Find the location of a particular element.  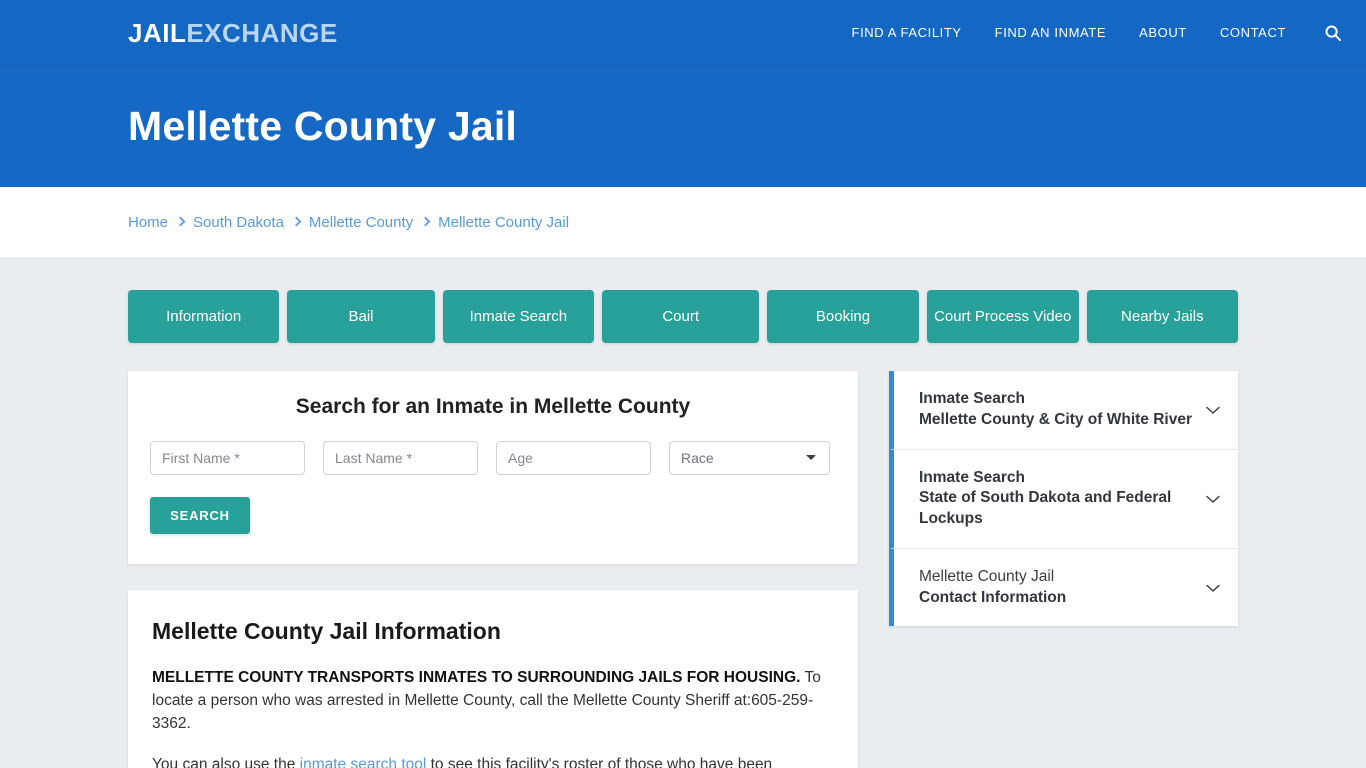

age-input is located at coordinates (573, 458).